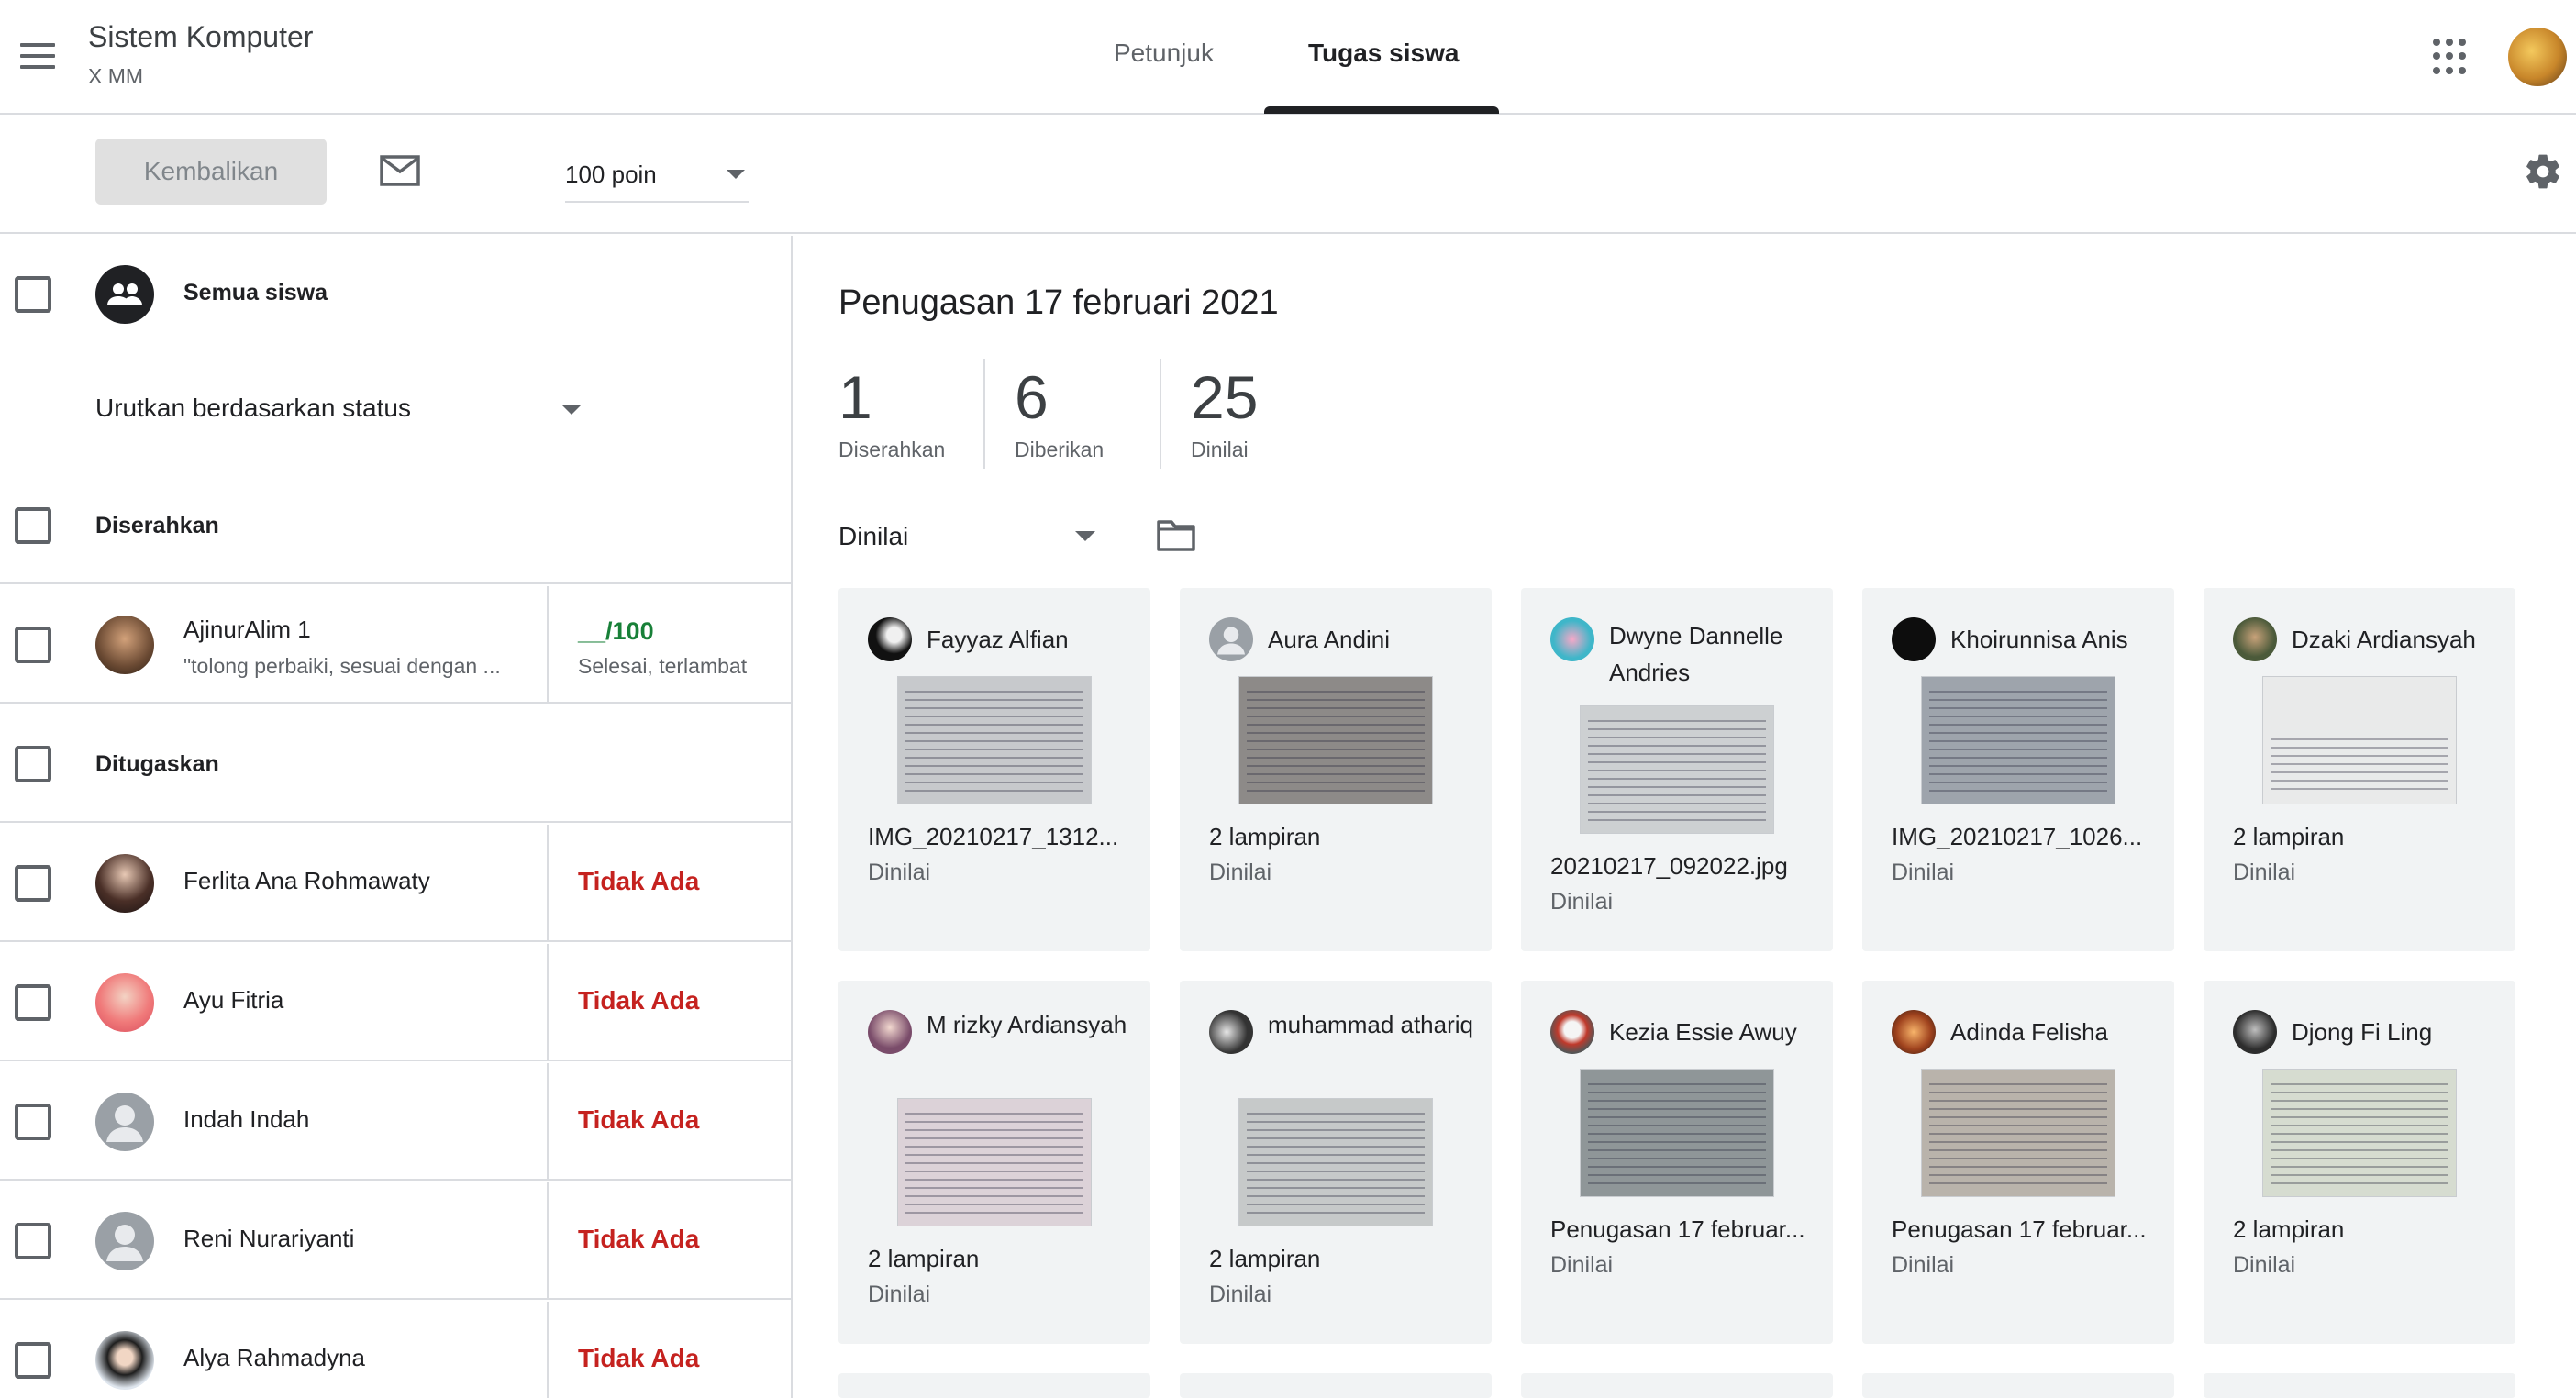 The height and width of the screenshot is (1398, 2576). Describe the element at coordinates (1160, 414) in the screenshot. I see `divider` at that location.